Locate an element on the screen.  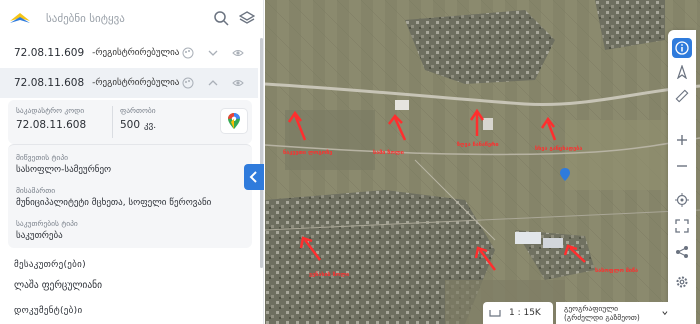
map-annotation: სასოფლო მიწა is located at coordinates (617, 271).